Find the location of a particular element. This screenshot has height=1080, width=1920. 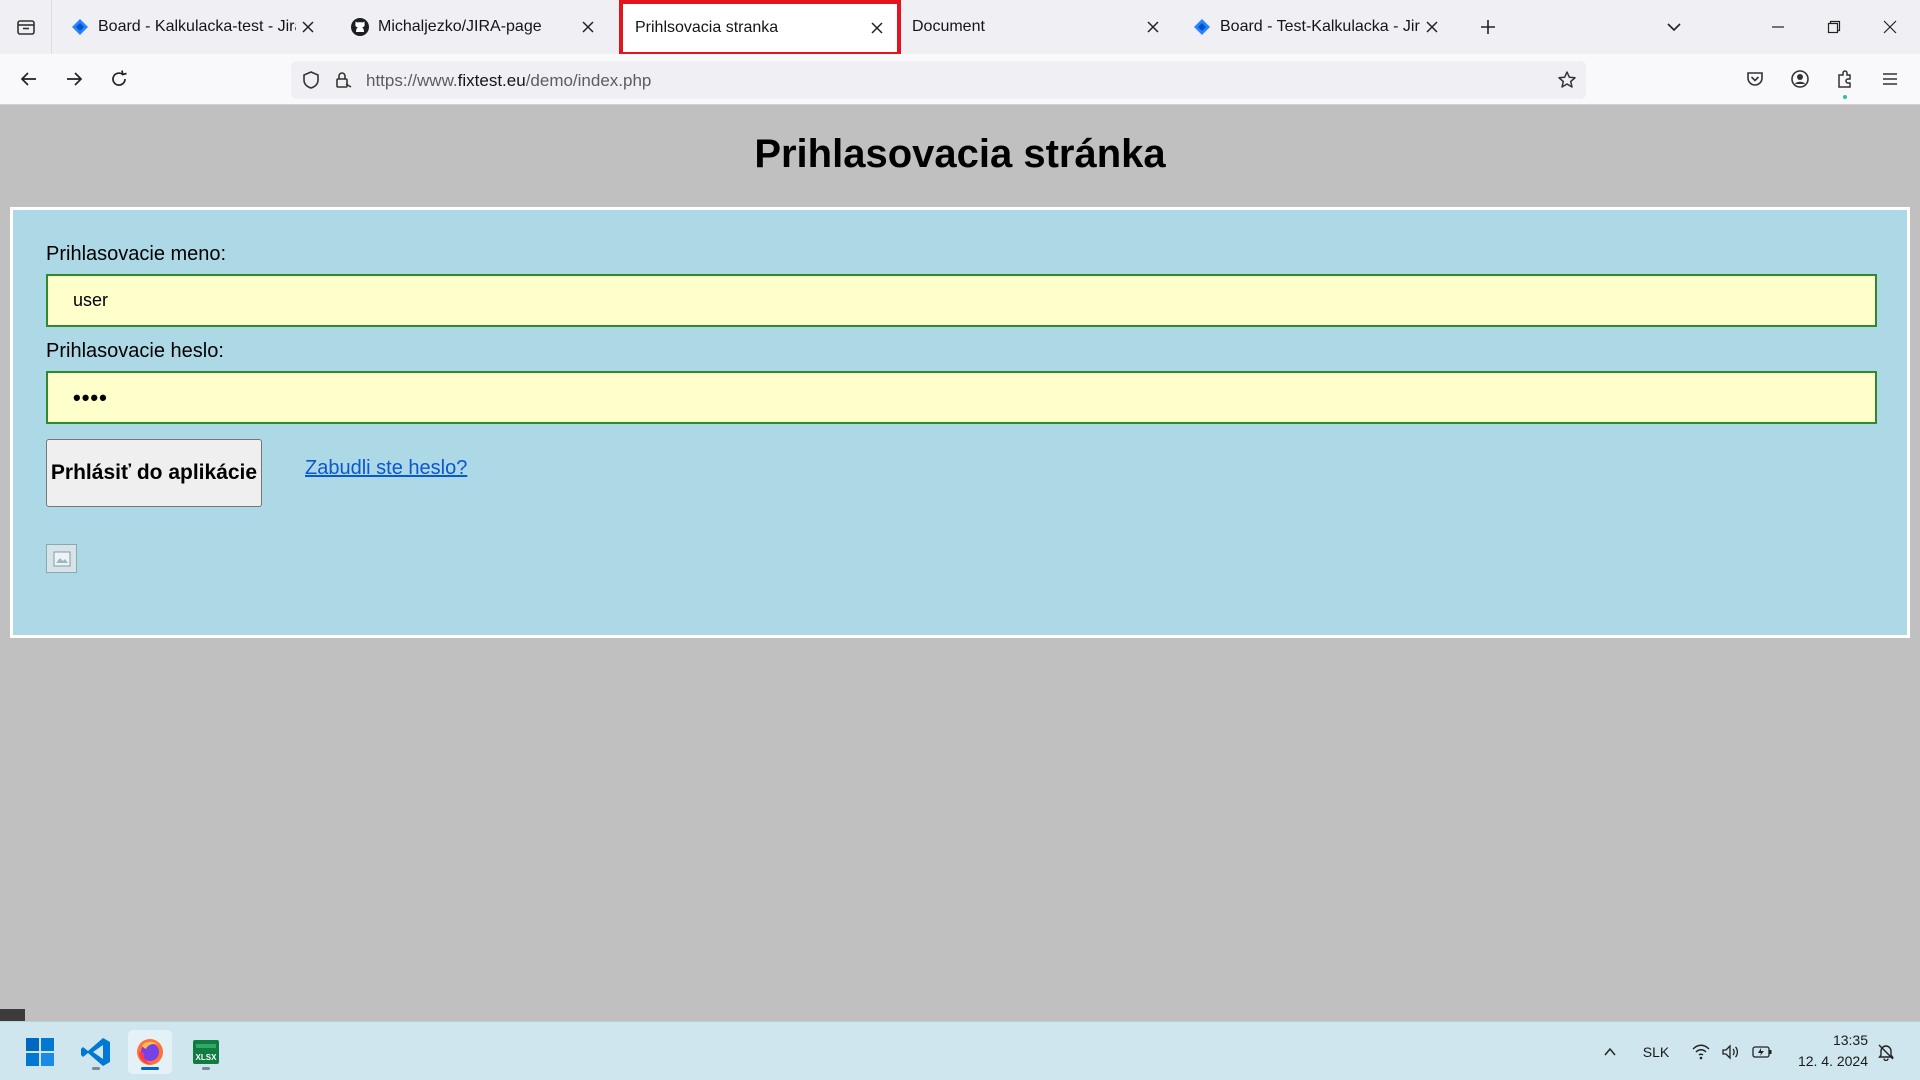

plus-icon is located at coordinates (1488, 27).